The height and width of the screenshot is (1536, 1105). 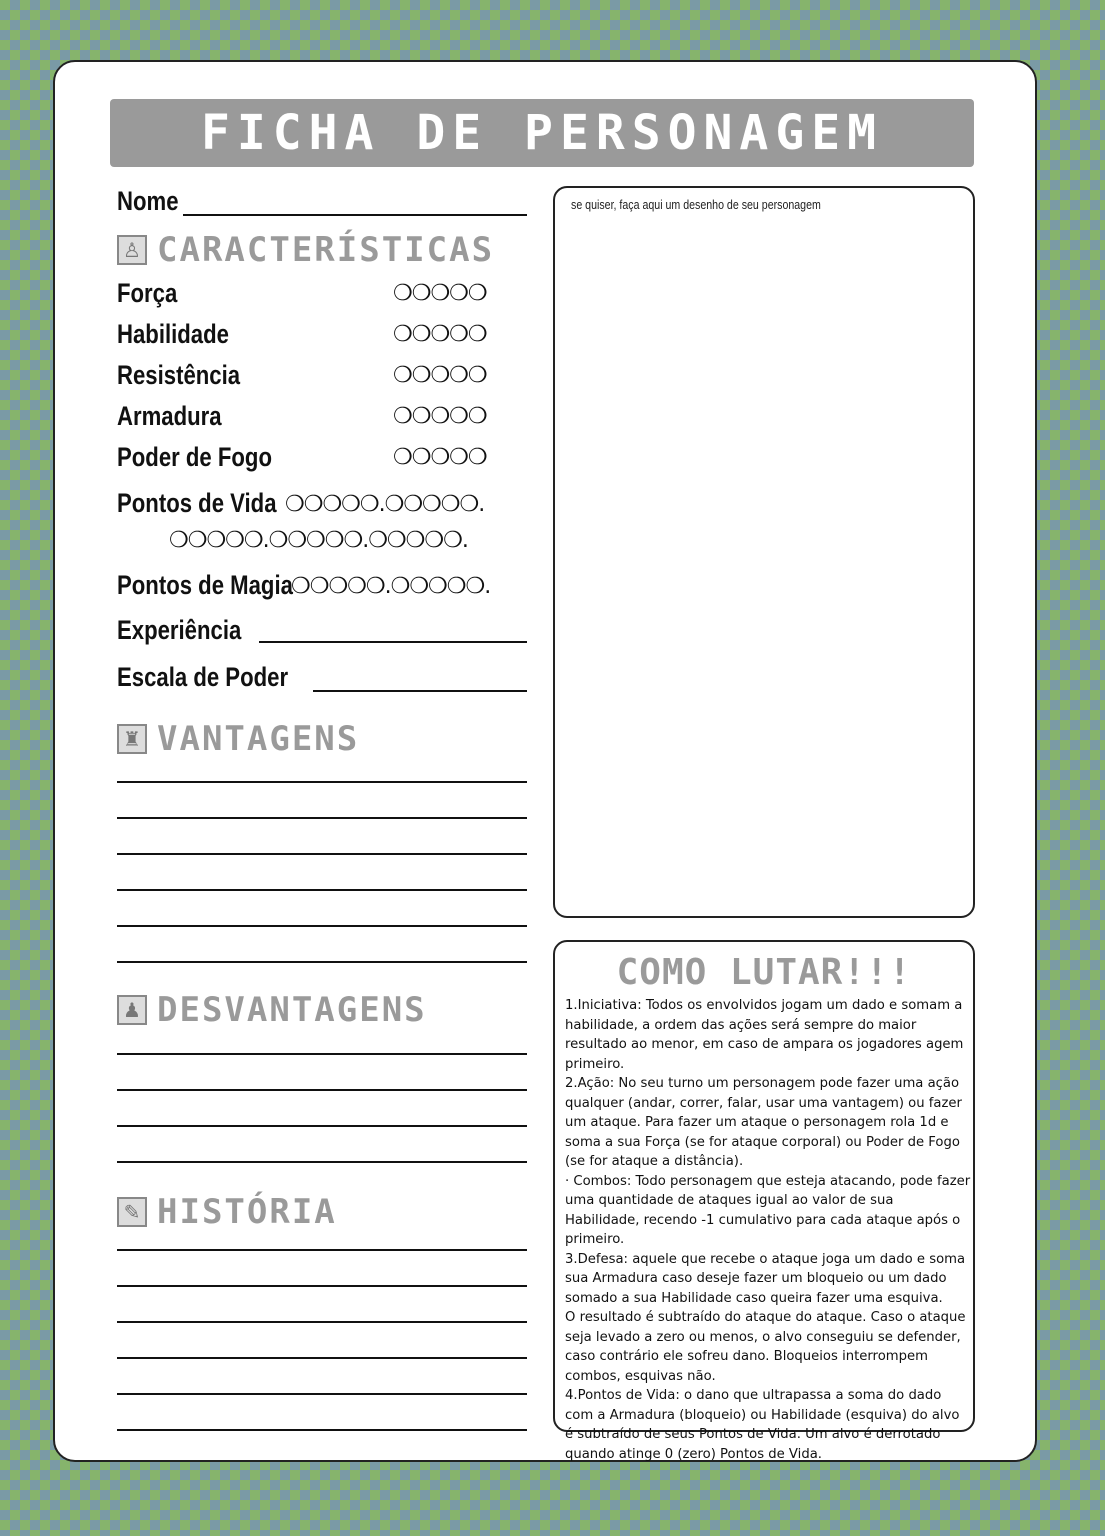 What do you see at coordinates (132, 250) in the screenshot?
I see `person-stats-icon: ♙` at bounding box center [132, 250].